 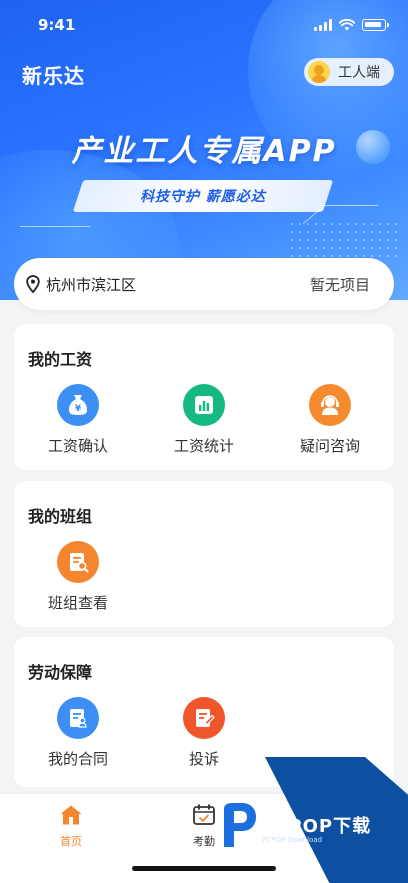 What do you see at coordinates (204, 405) in the screenshot?
I see `bar-chart-icon` at bounding box center [204, 405].